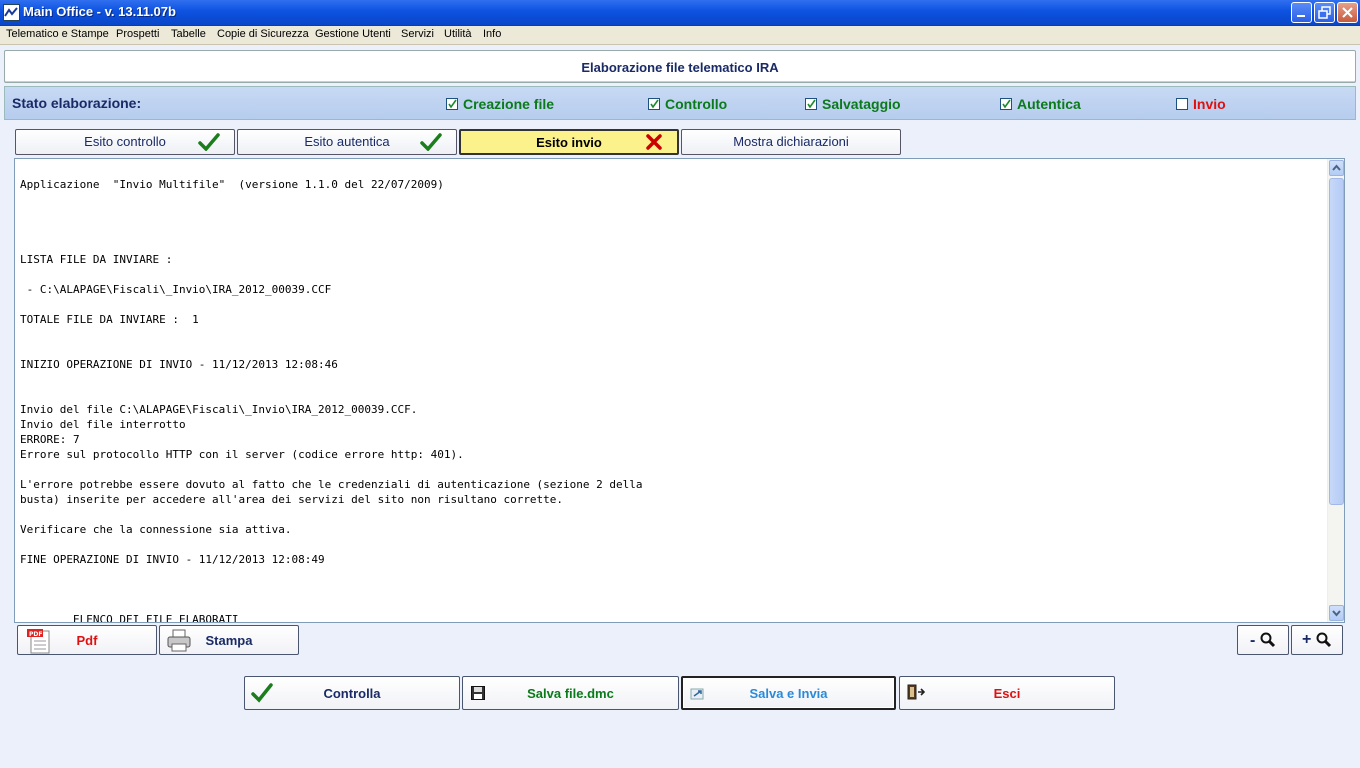 The height and width of the screenshot is (768, 1360). Describe the element at coordinates (458, 34) in the screenshot. I see `menu-utilita: Utilità` at that location.